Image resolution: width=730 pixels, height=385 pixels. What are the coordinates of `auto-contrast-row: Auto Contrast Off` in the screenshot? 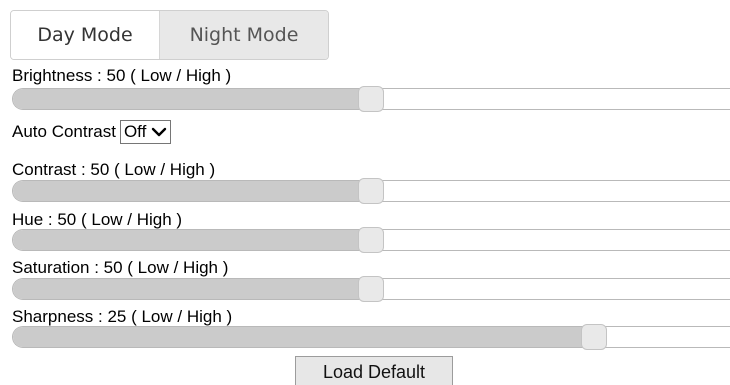 It's located at (92, 132).